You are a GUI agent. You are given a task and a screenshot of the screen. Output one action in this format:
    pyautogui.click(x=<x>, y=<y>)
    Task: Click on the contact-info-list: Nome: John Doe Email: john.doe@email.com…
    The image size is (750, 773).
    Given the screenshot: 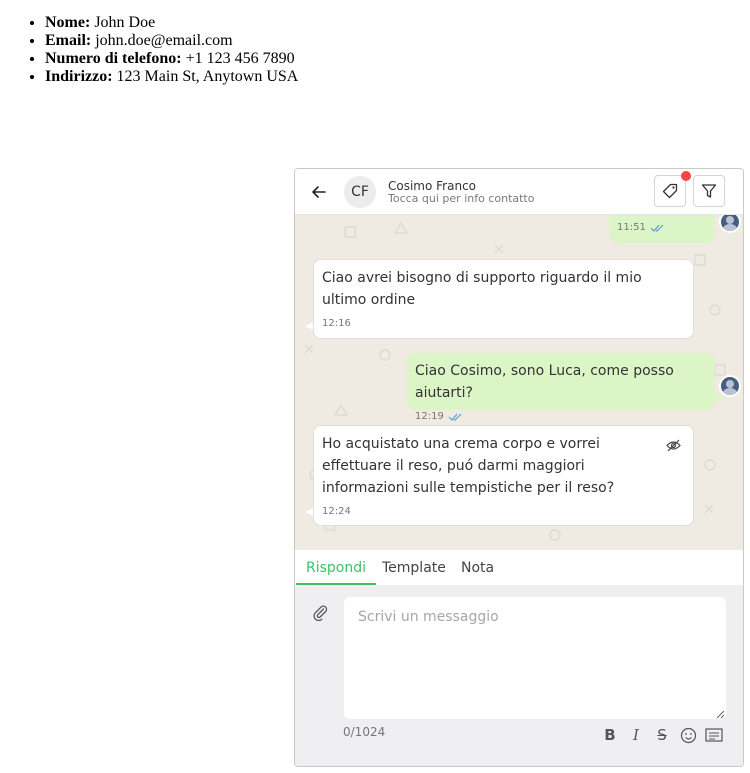 What is the action you would take?
    pyautogui.click(x=161, y=50)
    